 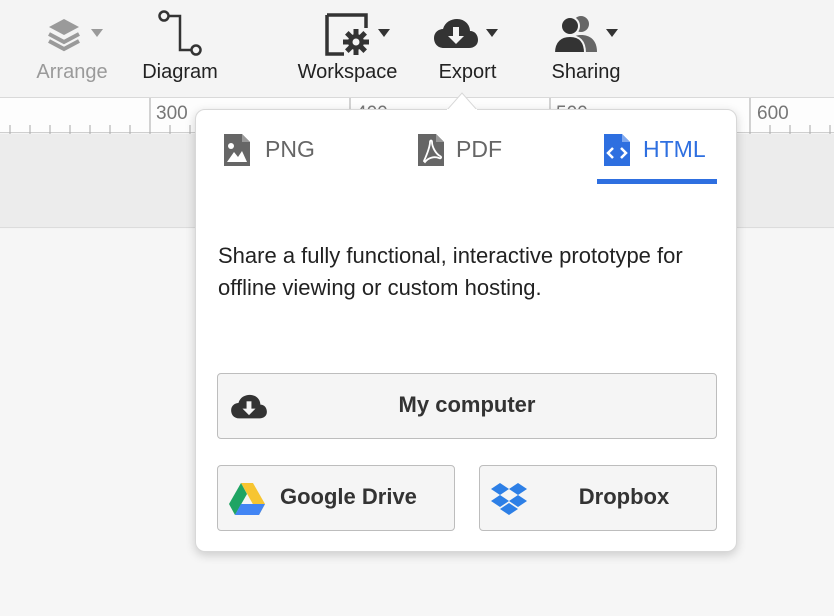 What do you see at coordinates (575, 35) in the screenshot?
I see `users-icon` at bounding box center [575, 35].